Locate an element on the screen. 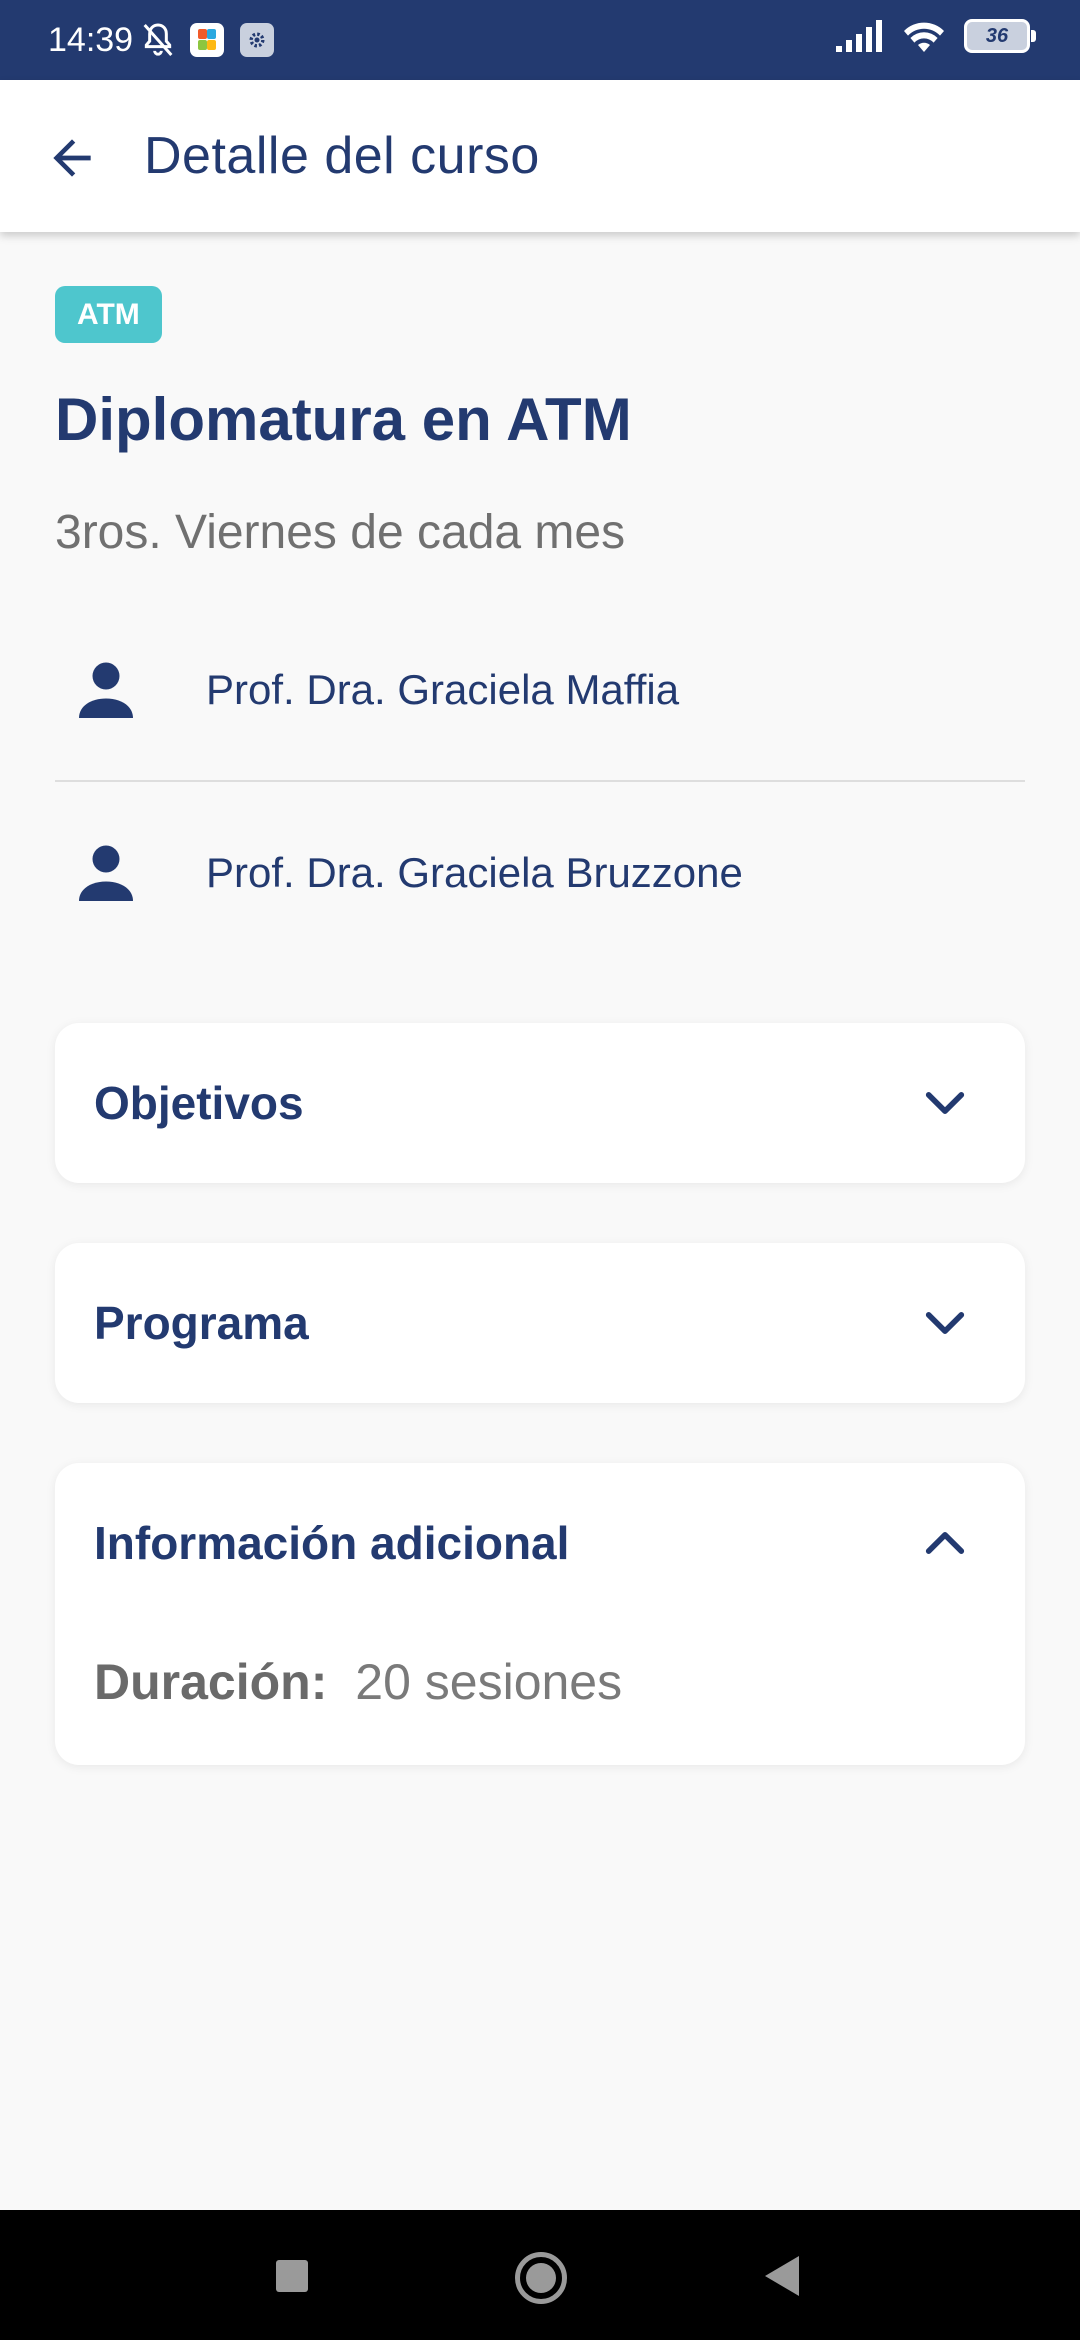 The image size is (1080, 2340). back-icon is located at coordinates (782, 2276).